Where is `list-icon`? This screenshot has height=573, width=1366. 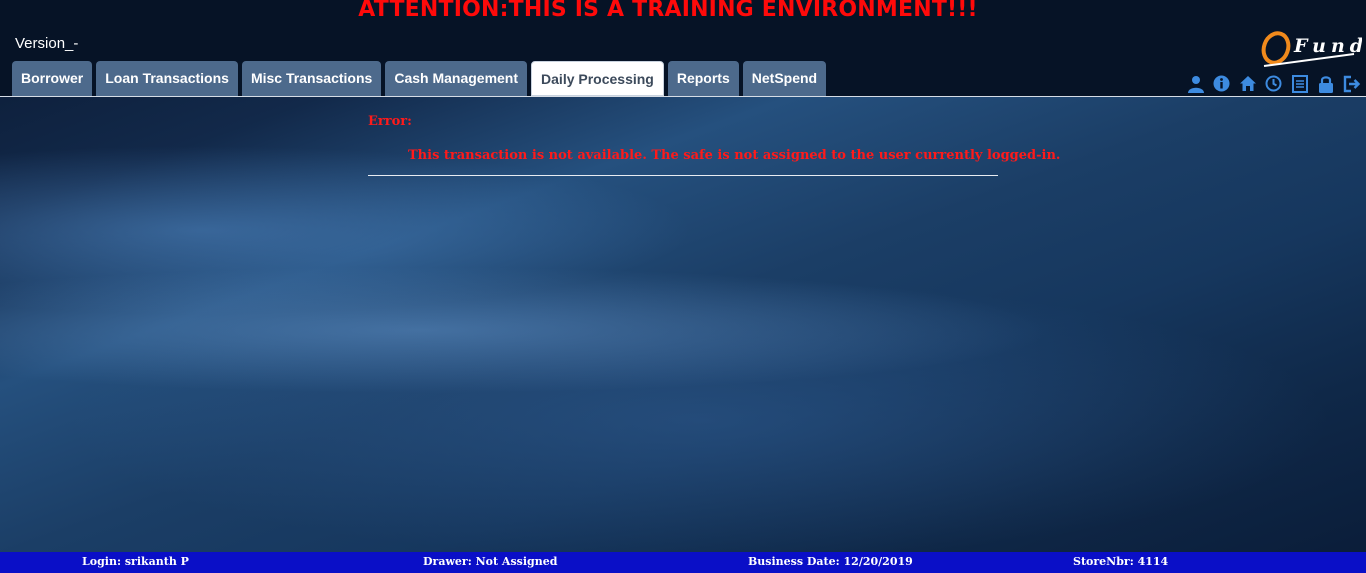
list-icon is located at coordinates (1299, 83).